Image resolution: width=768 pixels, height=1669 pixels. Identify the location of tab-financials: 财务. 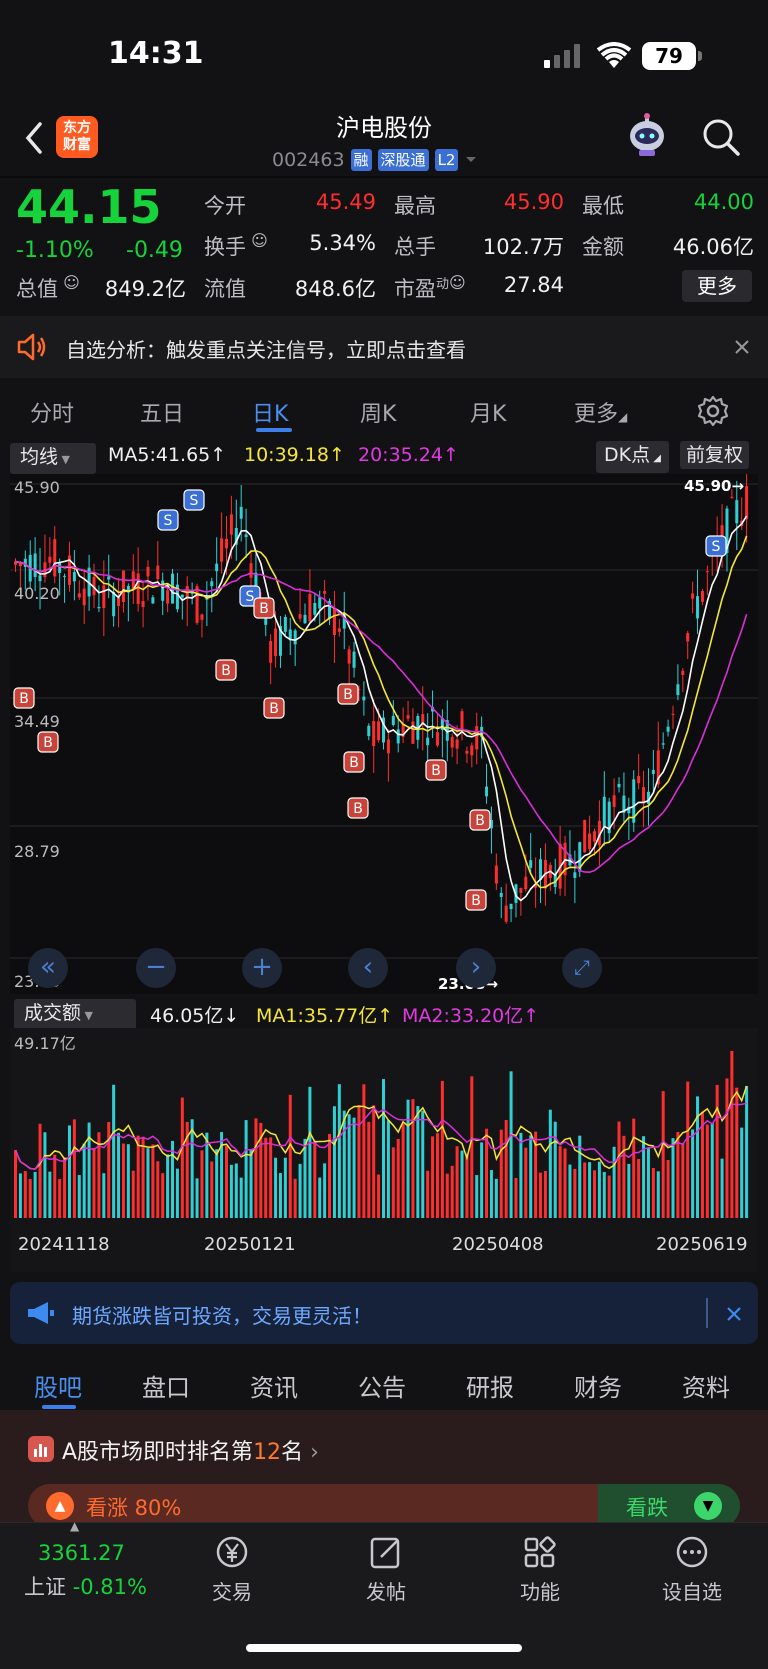
(598, 1385).